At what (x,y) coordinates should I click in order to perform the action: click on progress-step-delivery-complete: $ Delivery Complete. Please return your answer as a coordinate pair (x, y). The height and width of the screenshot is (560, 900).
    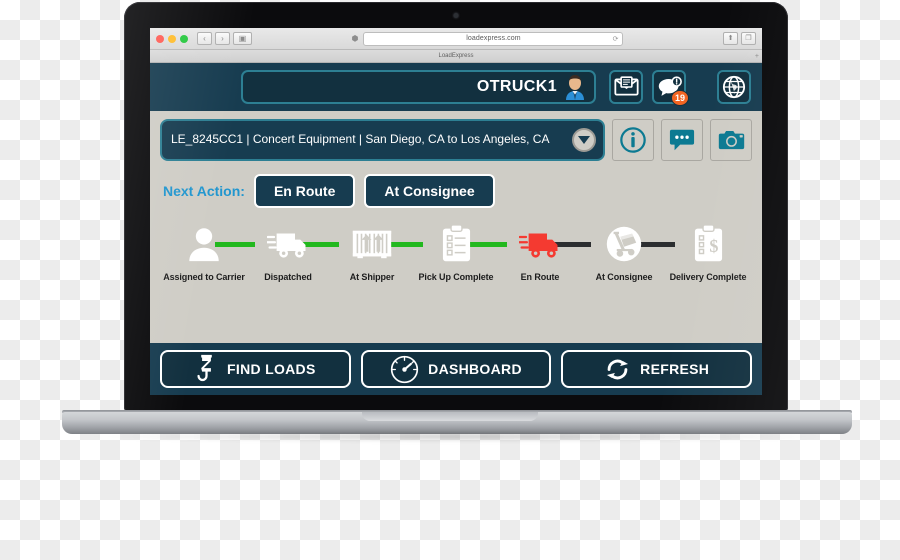
    Looking at the image, I should click on (708, 252).